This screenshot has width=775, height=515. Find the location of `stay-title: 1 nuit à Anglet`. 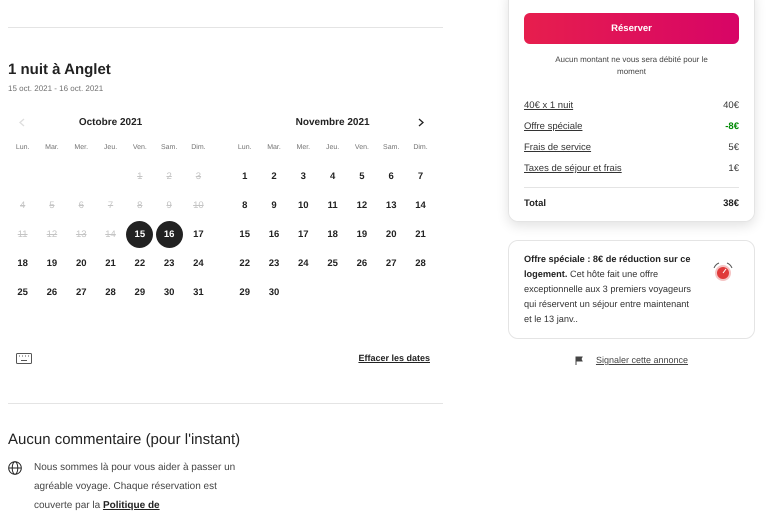

stay-title: 1 nuit à Anglet is located at coordinates (60, 70).